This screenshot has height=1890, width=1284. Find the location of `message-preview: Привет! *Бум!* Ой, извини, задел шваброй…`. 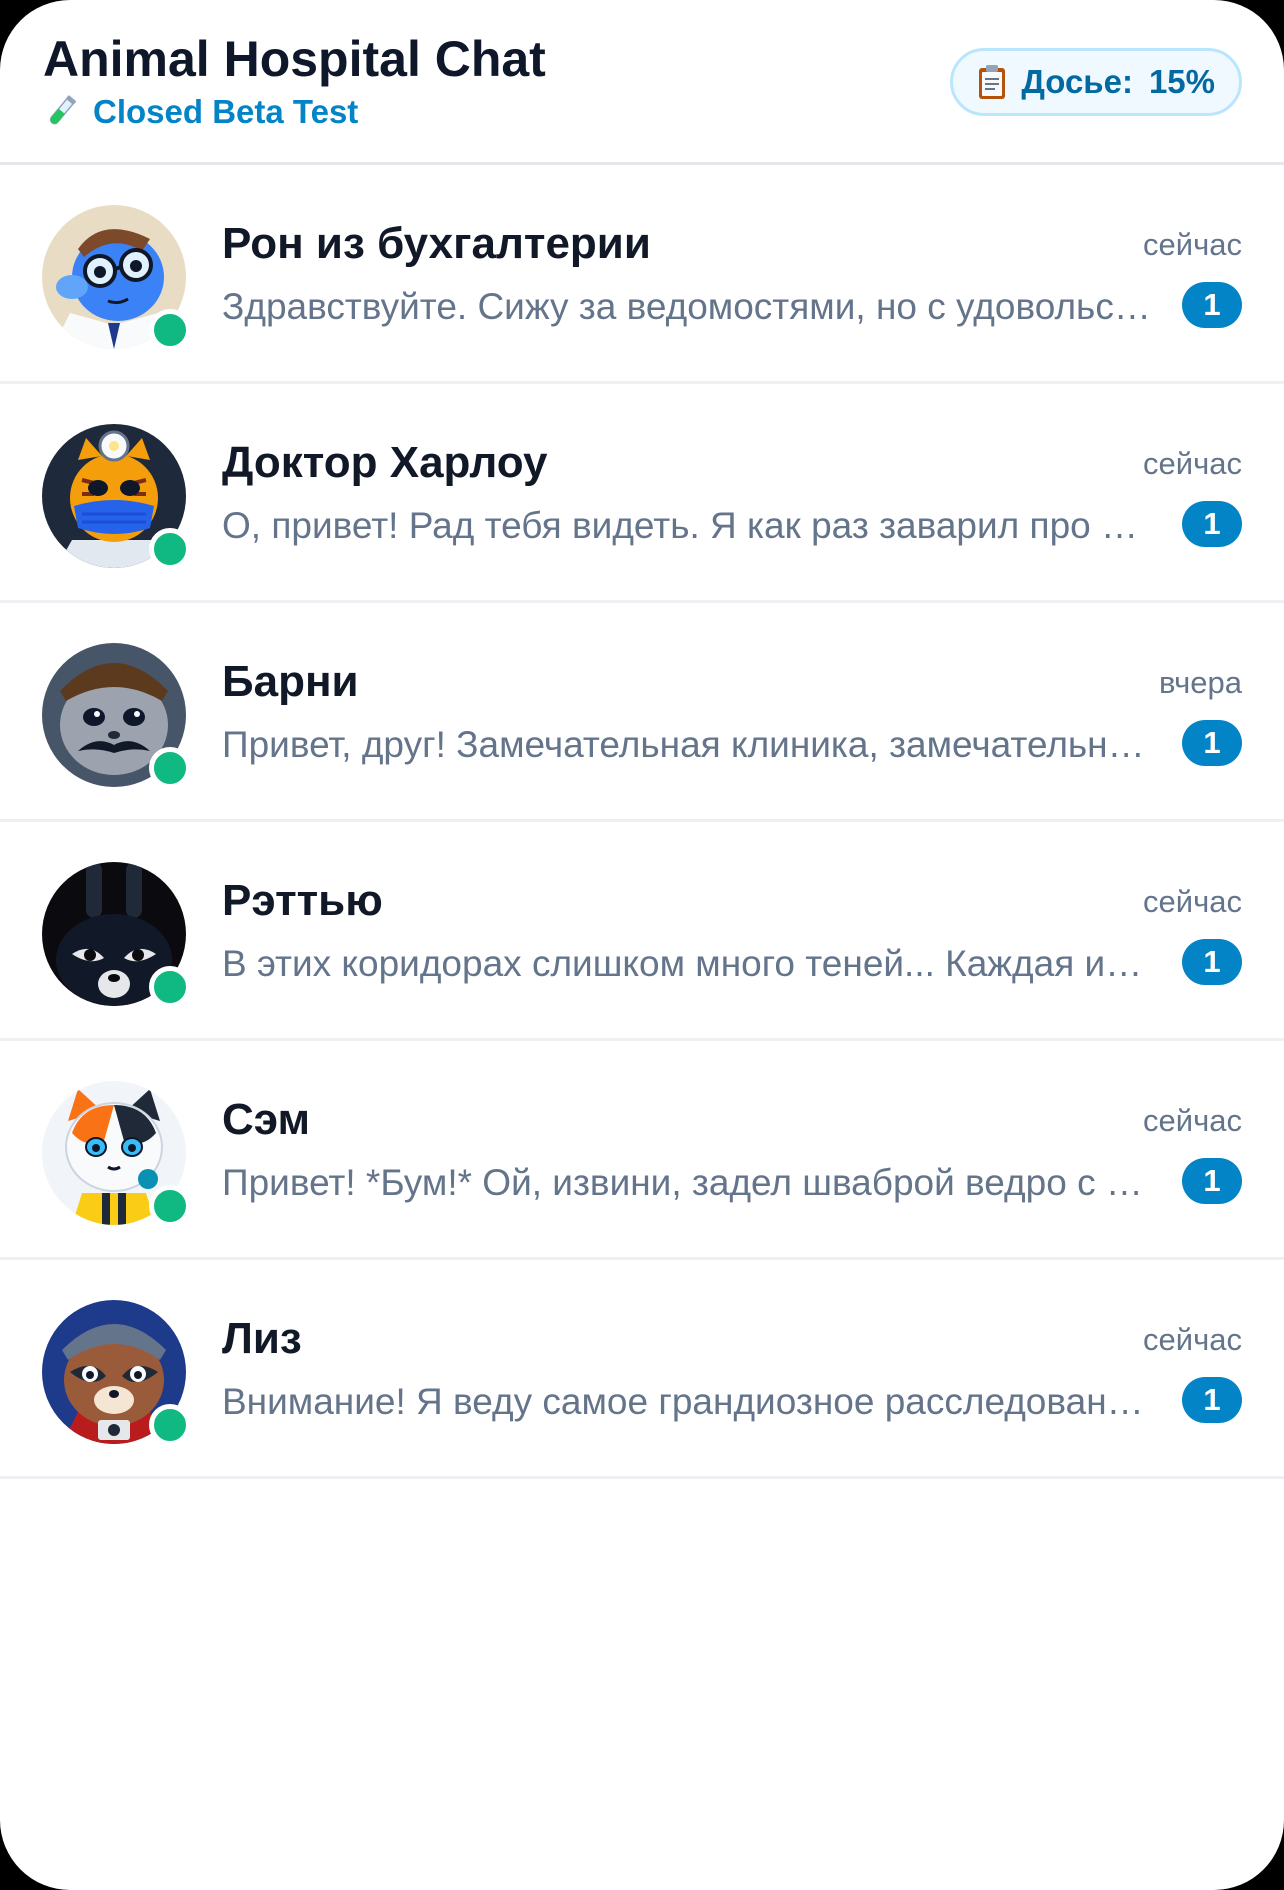

message-preview: Привет! *Бум!* Ой, извини, задел шваброй… is located at coordinates (687, 1182).